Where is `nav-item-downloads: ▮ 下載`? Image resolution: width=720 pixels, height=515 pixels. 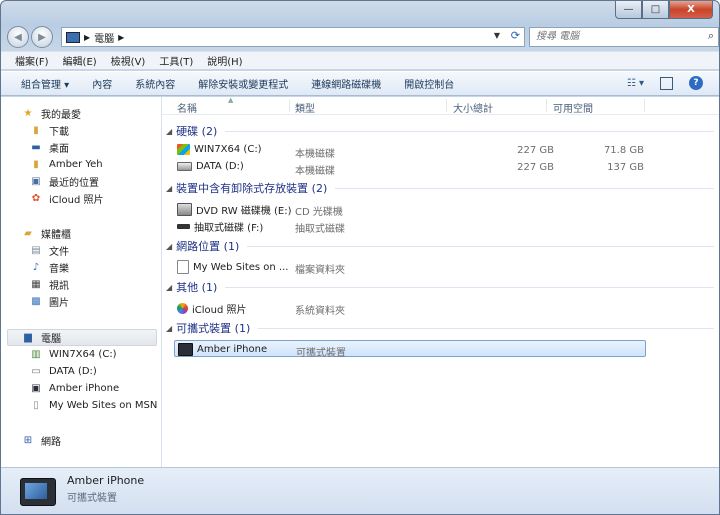
nav-item-downloads: ▮ 下載 is located at coordinates (49, 130).